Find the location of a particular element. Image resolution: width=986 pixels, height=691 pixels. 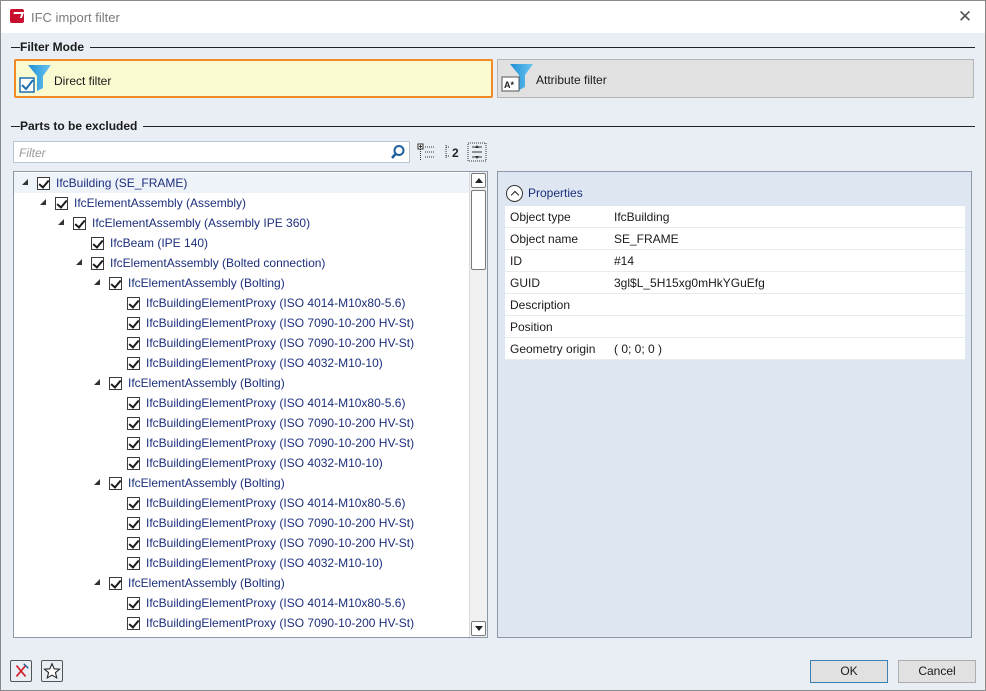

close-icon: ✕ is located at coordinates (965, 17).